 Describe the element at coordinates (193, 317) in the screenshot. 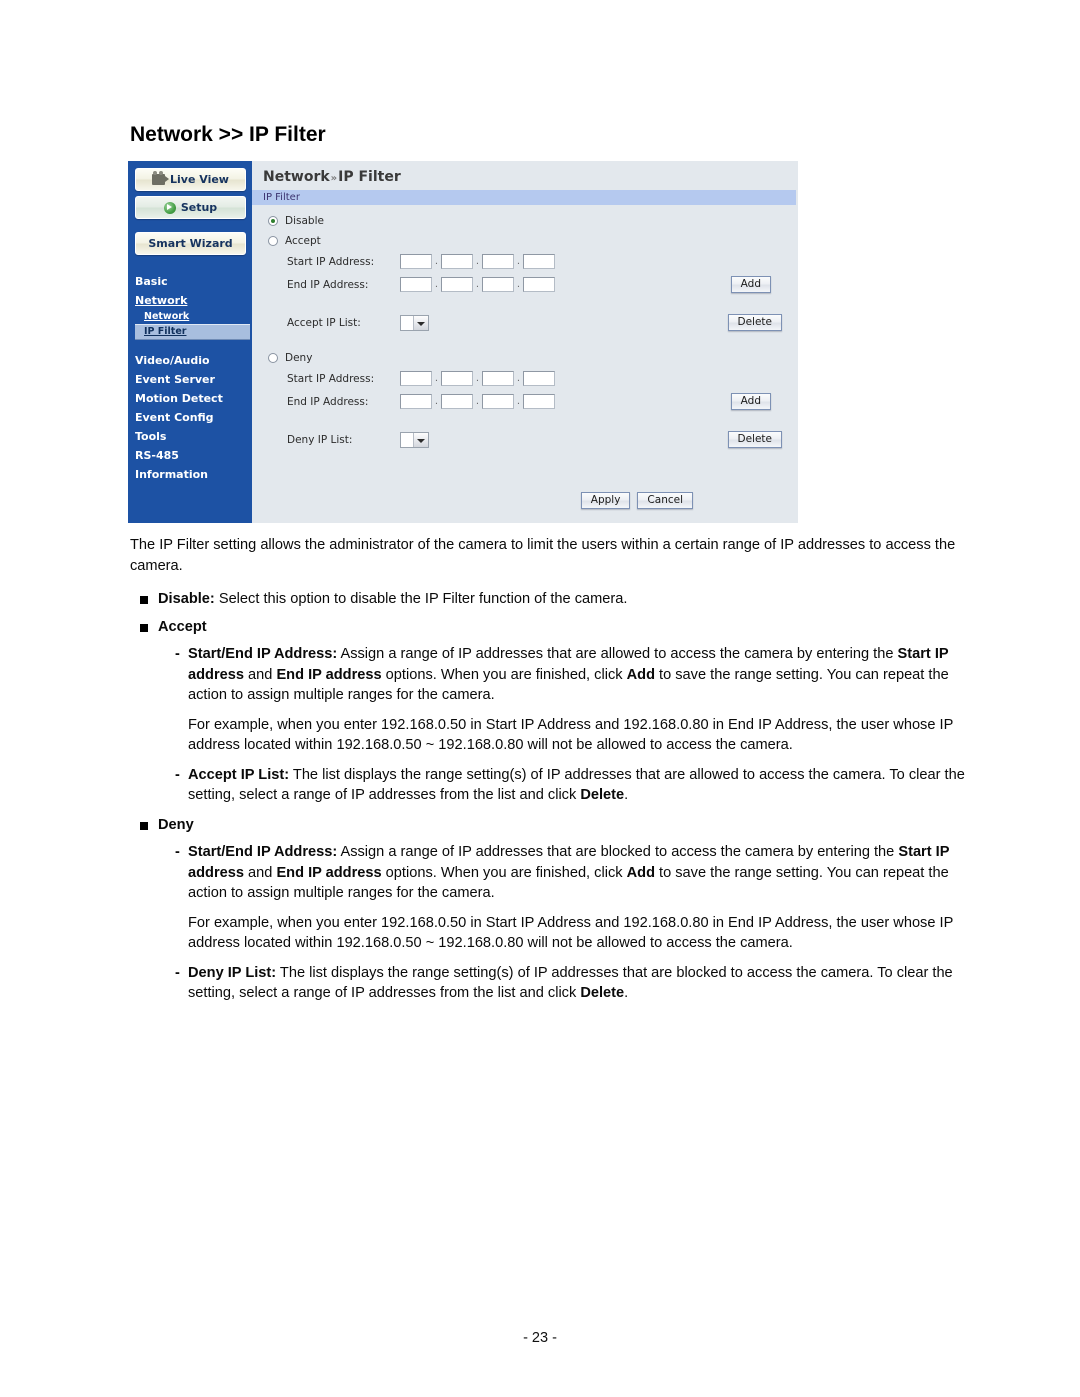

I see `sidebar-subitem-network: Network` at that location.